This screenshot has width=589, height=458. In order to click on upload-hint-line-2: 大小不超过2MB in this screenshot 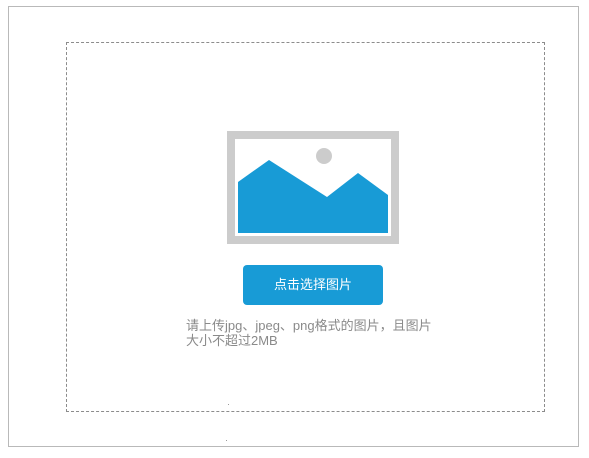, I will do `click(232, 340)`.